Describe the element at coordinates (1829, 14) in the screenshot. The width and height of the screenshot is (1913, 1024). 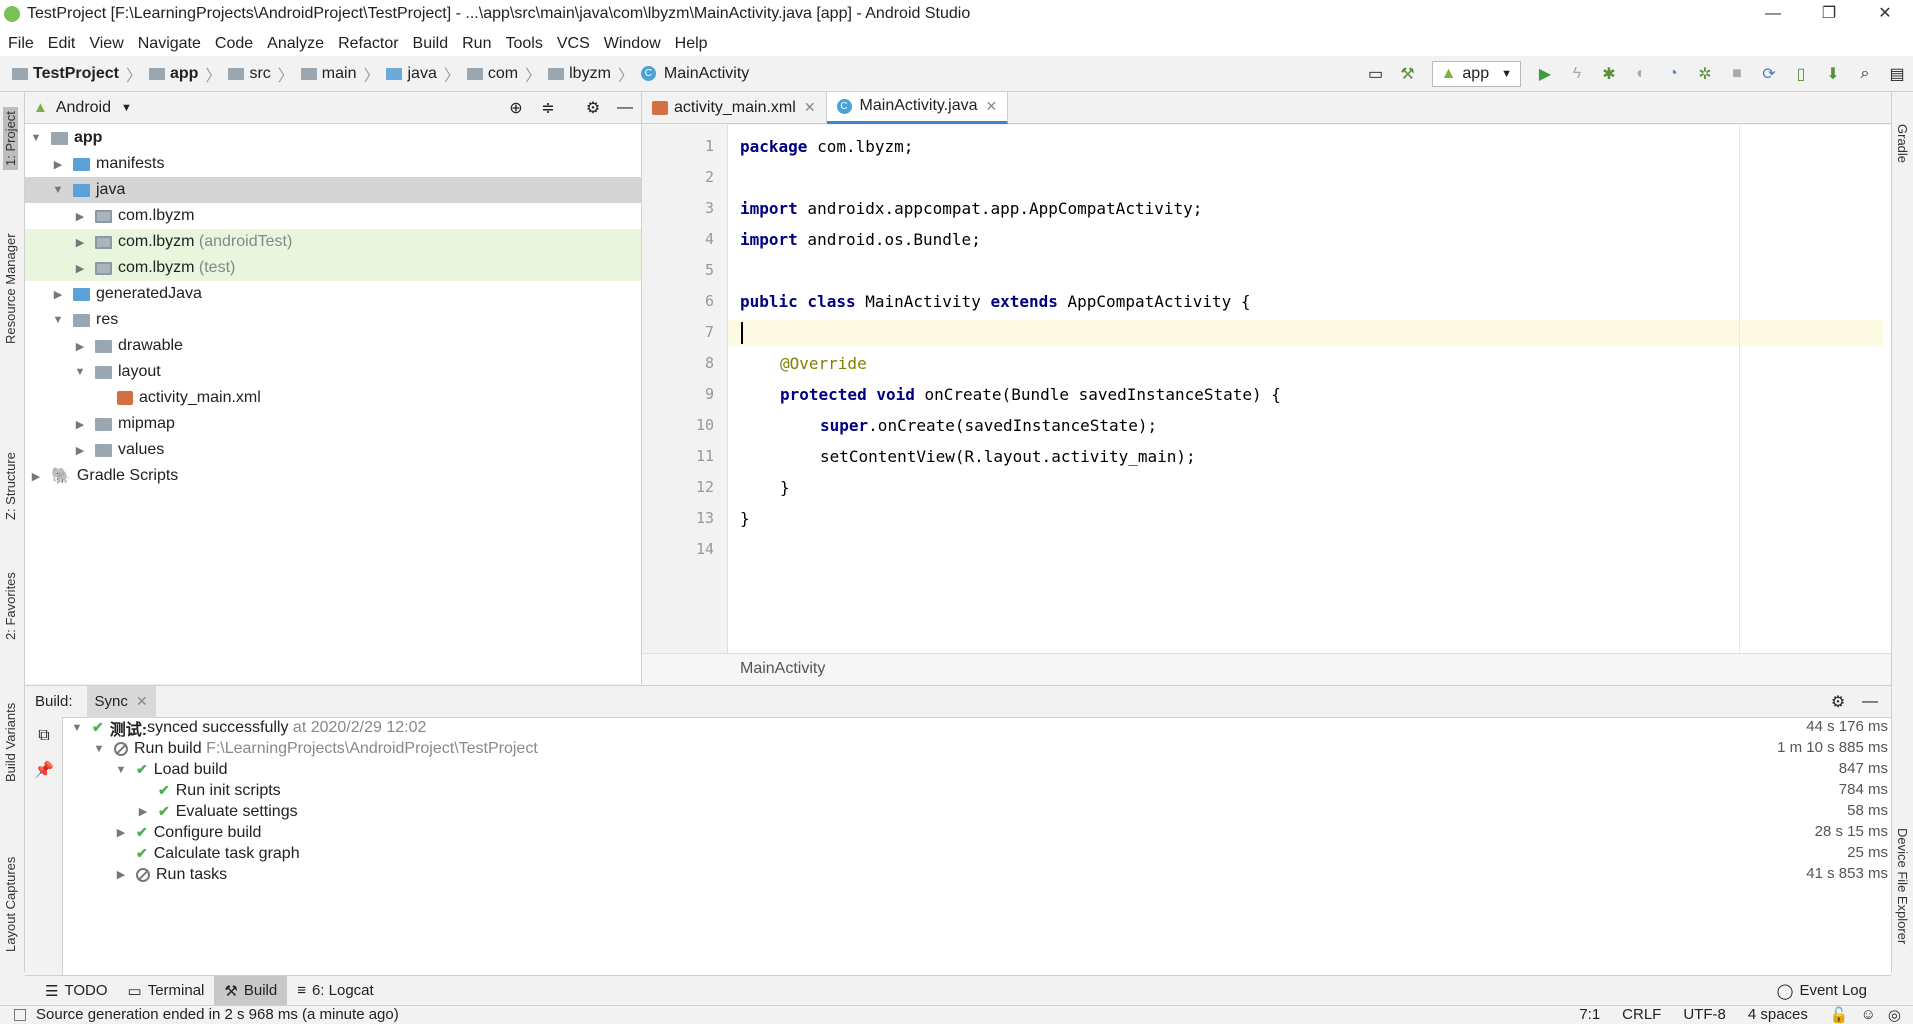
I see `restore-button: ❐` at that location.